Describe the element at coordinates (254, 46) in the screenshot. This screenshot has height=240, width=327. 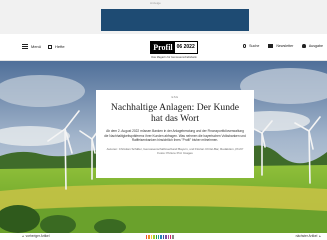
I see `search-label: Suche` at that location.